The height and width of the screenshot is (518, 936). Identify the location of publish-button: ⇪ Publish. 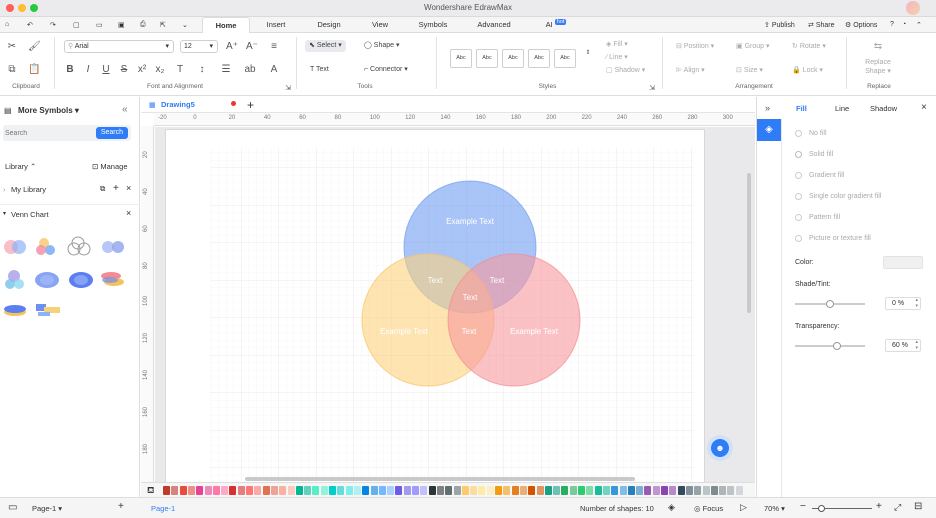
(779, 25).